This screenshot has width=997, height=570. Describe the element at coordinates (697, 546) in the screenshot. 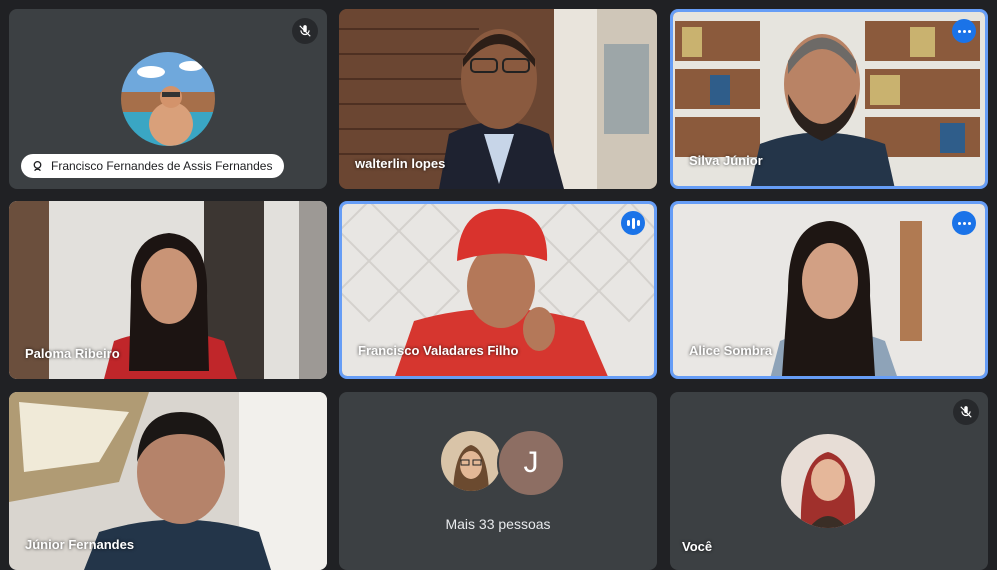

I see `participant-name: Você` at that location.